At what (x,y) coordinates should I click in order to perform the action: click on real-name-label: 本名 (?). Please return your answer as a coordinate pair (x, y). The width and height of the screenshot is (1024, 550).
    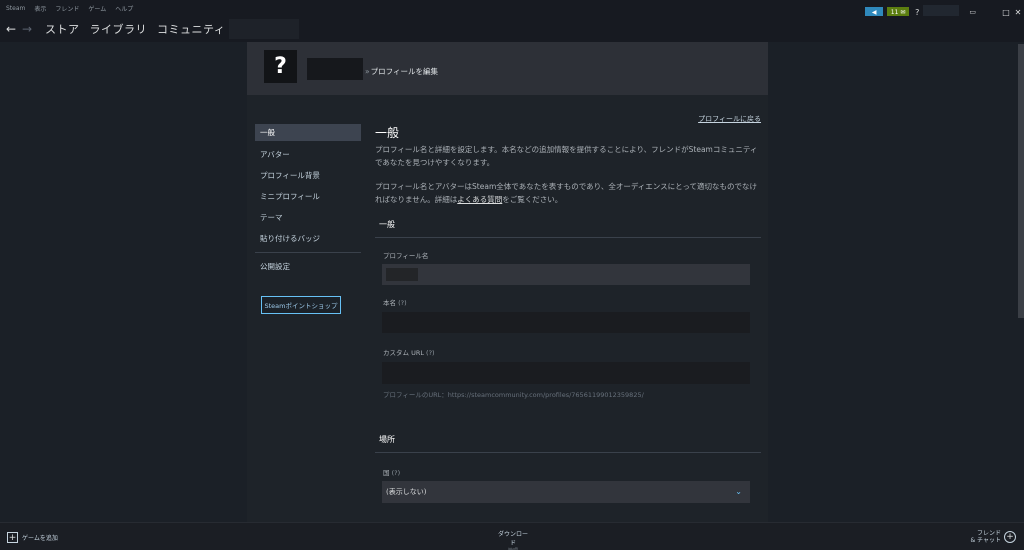
    Looking at the image, I should click on (572, 302).